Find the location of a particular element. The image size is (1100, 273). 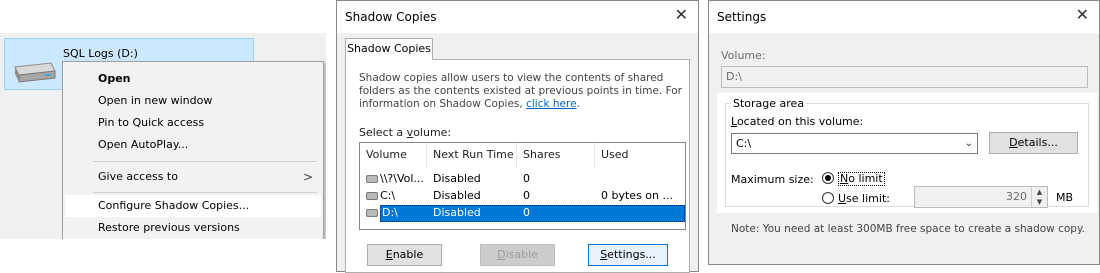

button-label: nable is located at coordinates (408, 254).